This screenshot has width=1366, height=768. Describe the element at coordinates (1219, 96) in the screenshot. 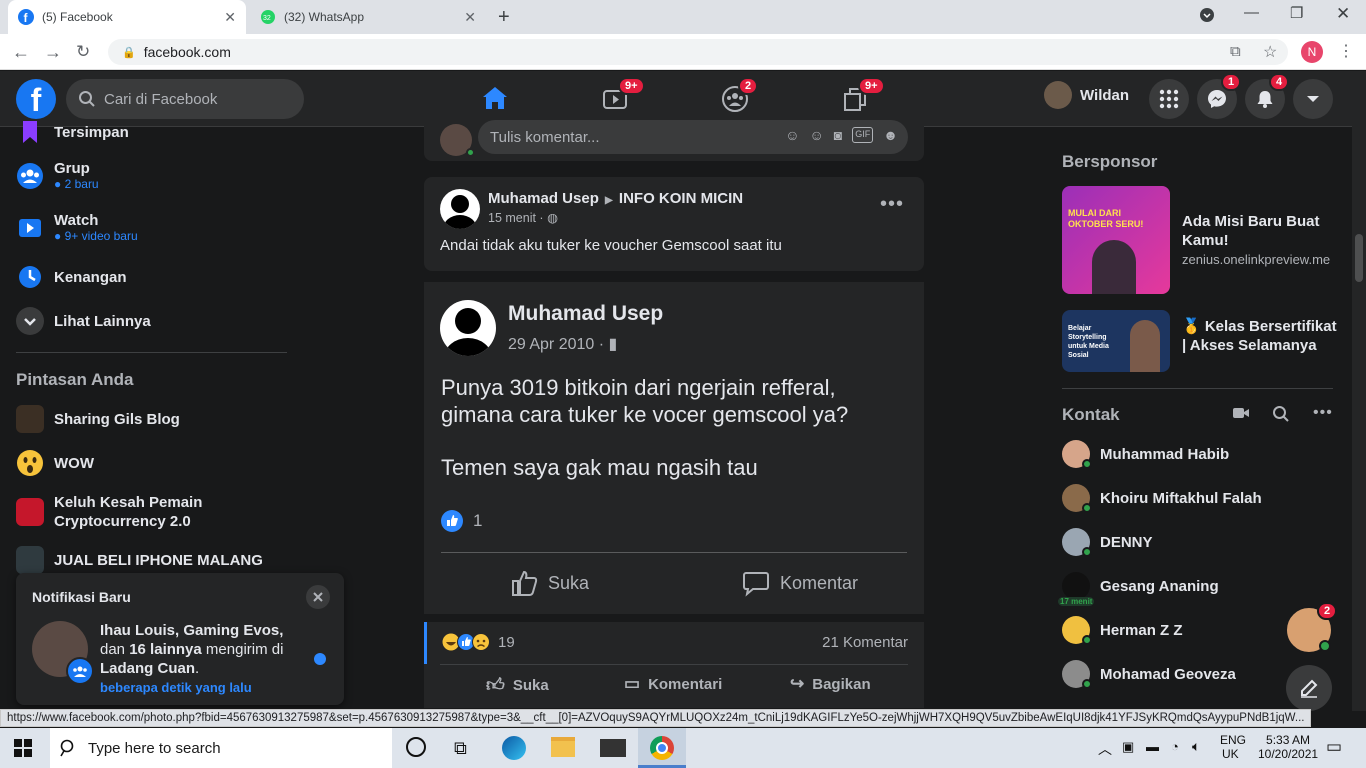

I see `messenger-button: 1` at that location.